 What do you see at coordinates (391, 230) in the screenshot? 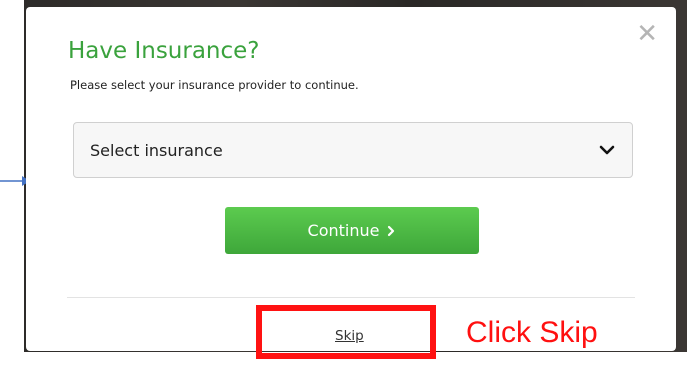
I see `chevron-right-icon` at bounding box center [391, 230].